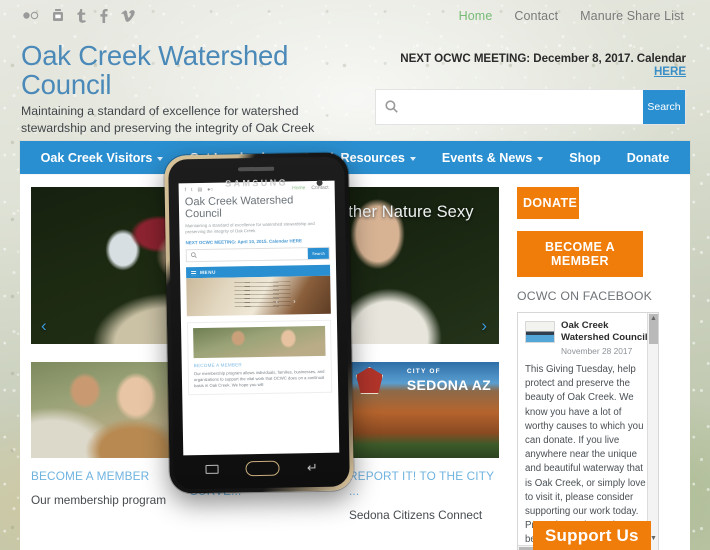 The height and width of the screenshot is (550, 710). What do you see at coordinates (424, 410) in the screenshot?
I see `card-image: CITY OF SEDONA AZ` at bounding box center [424, 410].